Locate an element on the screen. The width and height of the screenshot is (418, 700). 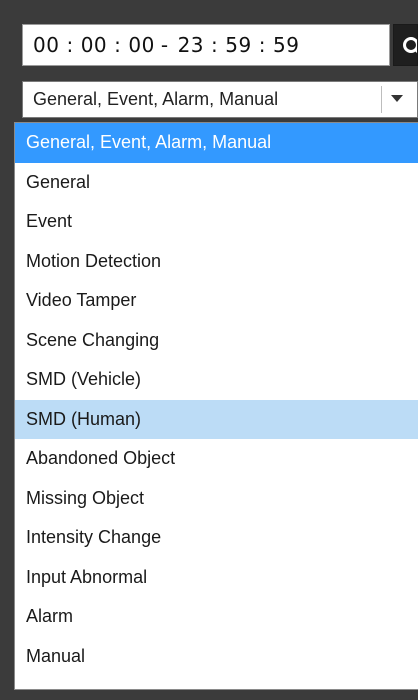
start-hour: 00 is located at coordinates (46, 45).